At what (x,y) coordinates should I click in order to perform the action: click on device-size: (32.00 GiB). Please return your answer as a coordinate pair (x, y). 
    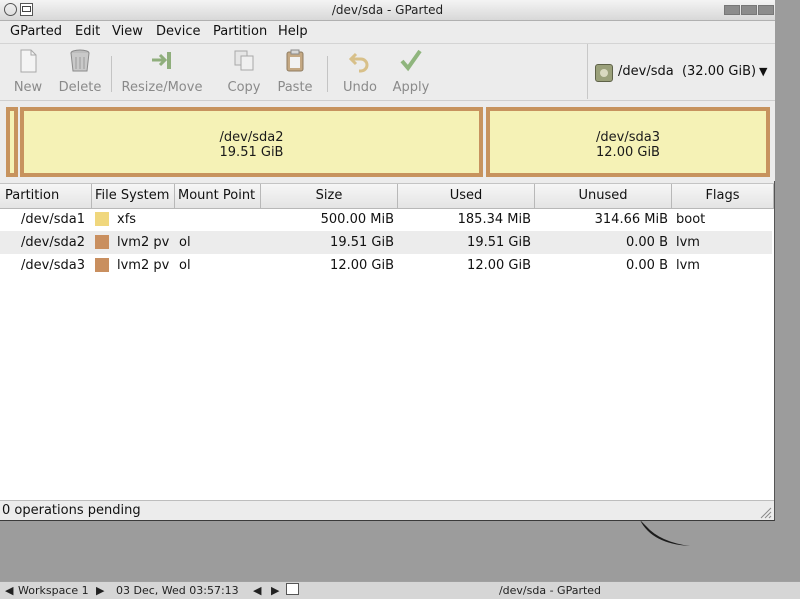
    Looking at the image, I should click on (719, 71).